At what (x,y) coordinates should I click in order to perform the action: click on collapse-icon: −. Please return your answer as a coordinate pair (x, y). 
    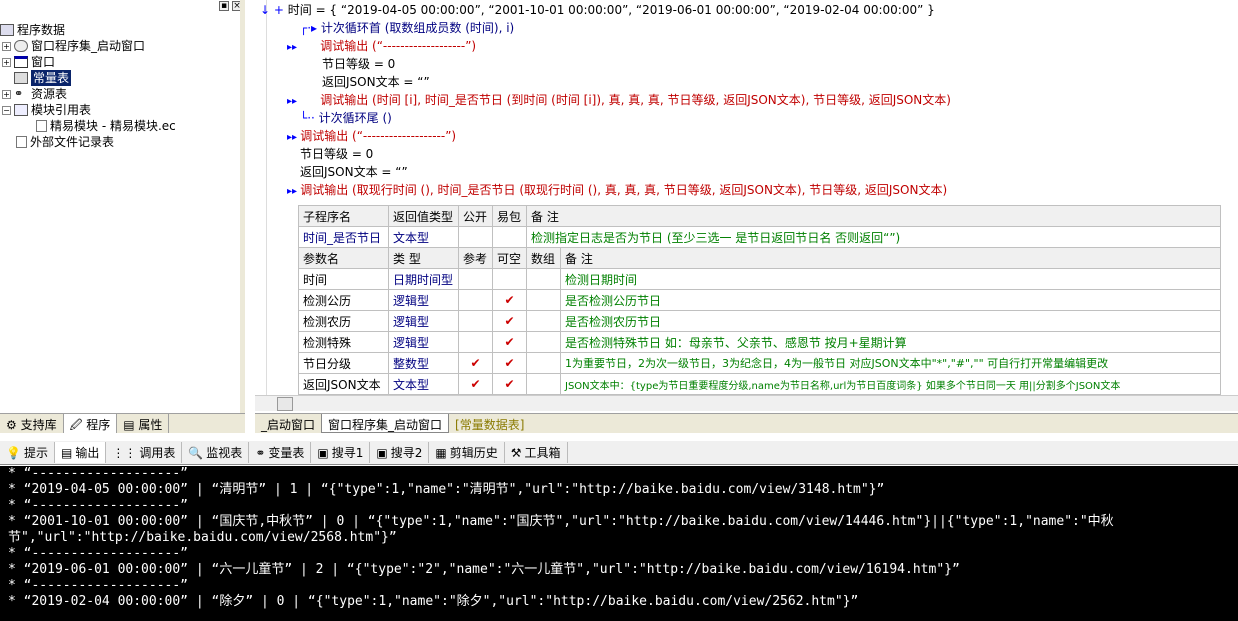
    Looking at the image, I should click on (6, 110).